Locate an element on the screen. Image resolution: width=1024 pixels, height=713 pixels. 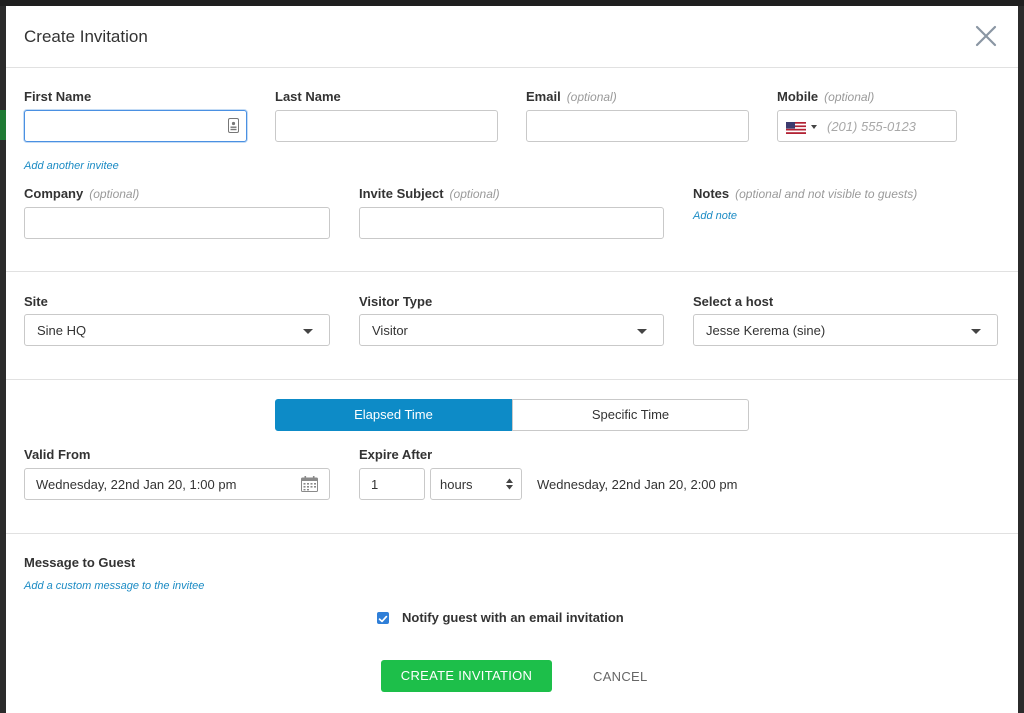
message-to-guest-label: Message to Guest is located at coordinates (80, 562).